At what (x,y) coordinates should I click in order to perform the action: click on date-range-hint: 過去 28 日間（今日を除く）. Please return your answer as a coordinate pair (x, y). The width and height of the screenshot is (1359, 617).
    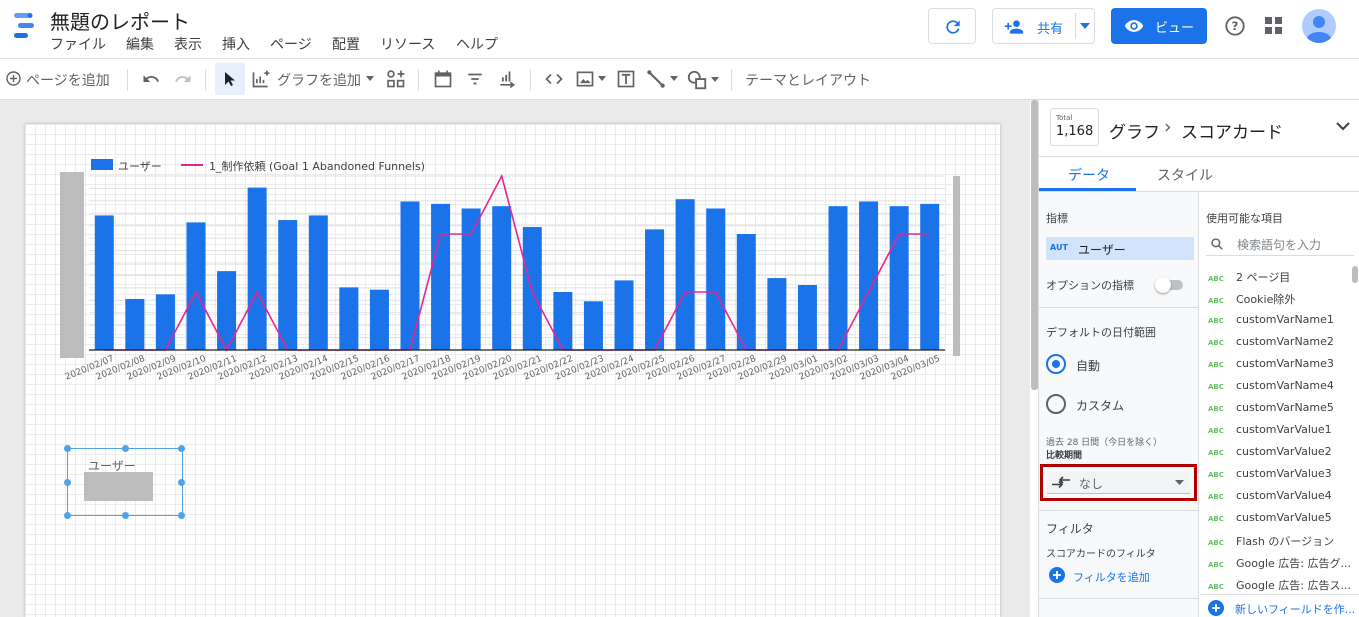
    Looking at the image, I should click on (1104, 443).